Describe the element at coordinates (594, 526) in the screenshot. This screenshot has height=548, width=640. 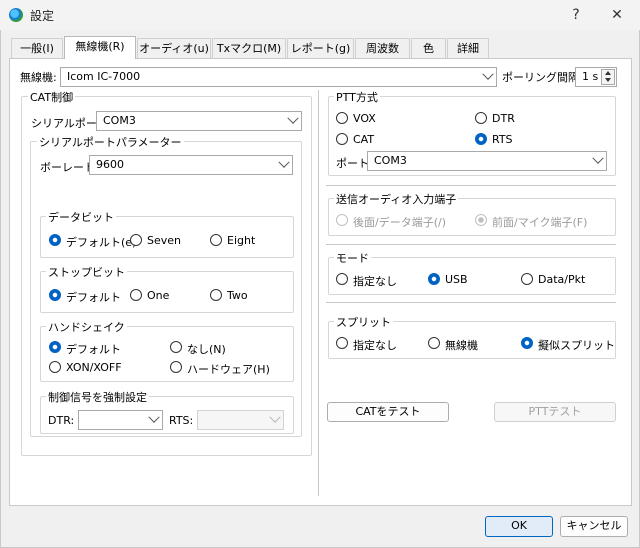
I see `cancel-button: キャンセル` at that location.